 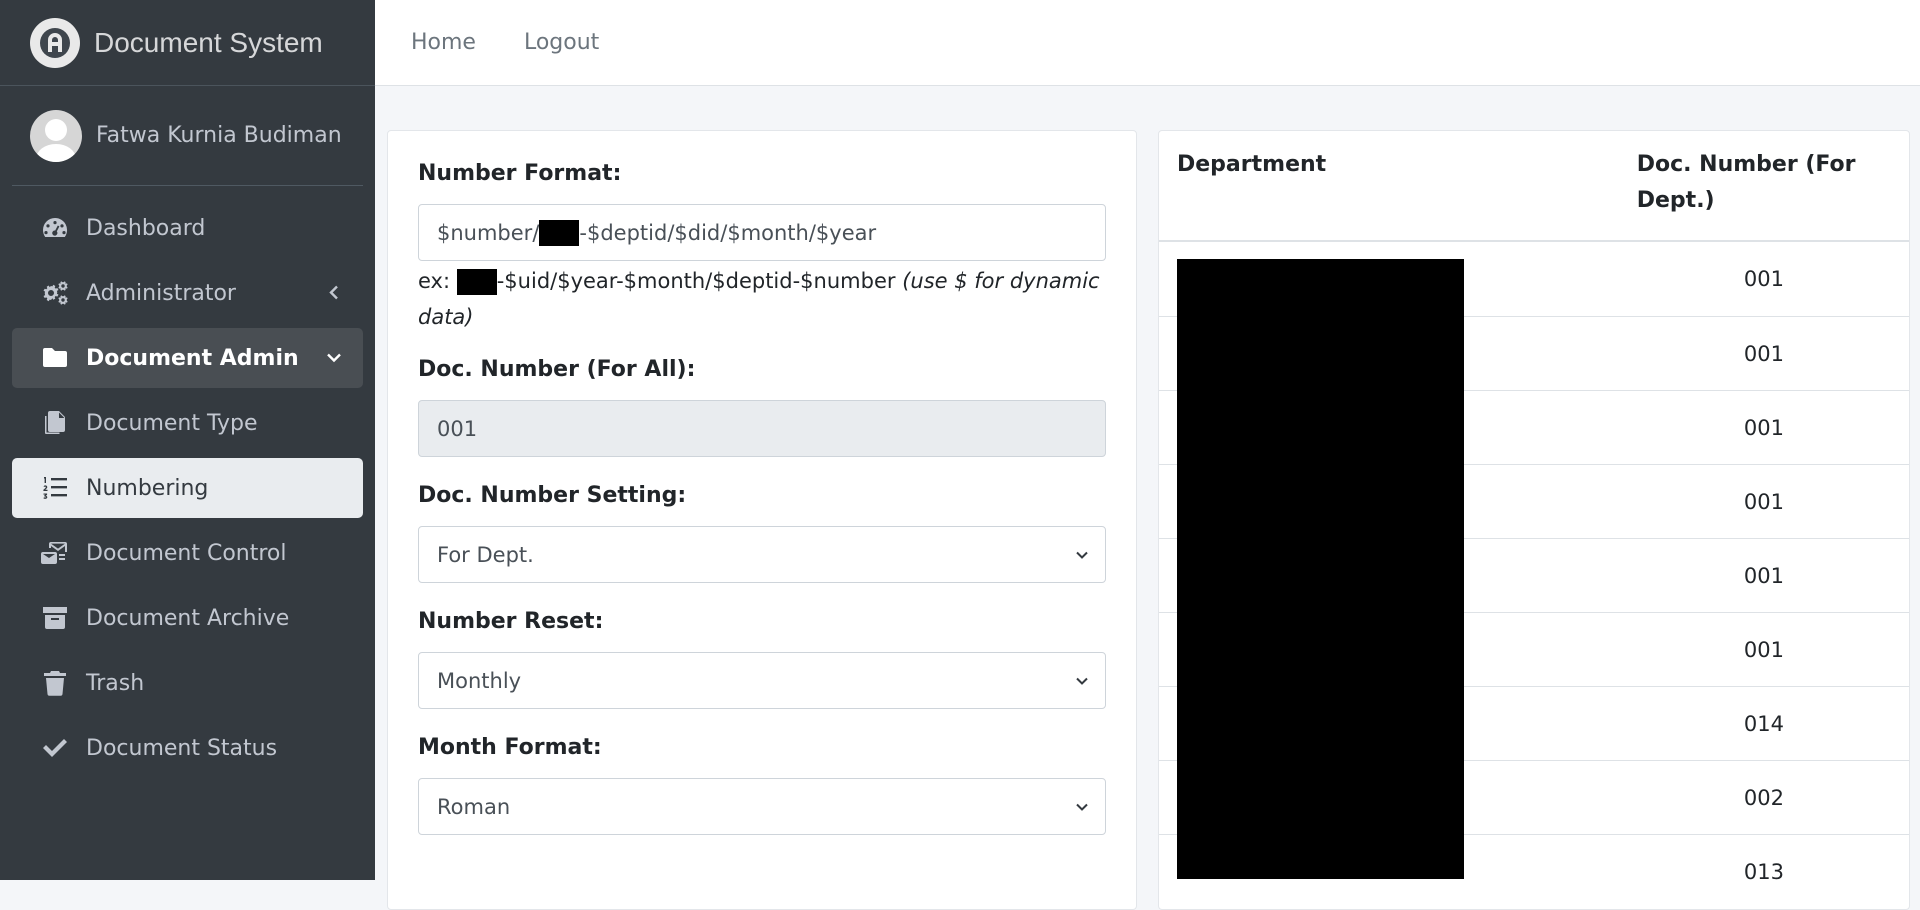 What do you see at coordinates (443, 42) in the screenshot?
I see `nav-home-link: Home` at bounding box center [443, 42].